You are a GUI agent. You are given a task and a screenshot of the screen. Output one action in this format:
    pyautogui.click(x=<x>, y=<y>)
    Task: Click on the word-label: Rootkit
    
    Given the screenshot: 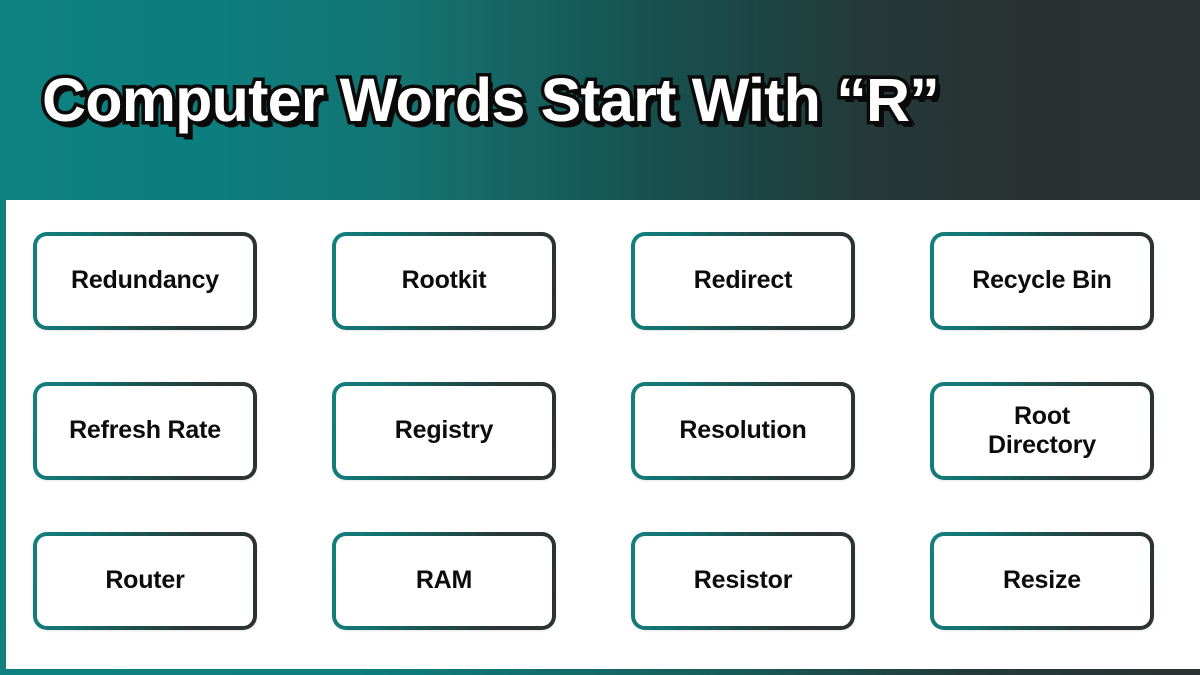 What is the action you would take?
    pyautogui.click(x=444, y=280)
    